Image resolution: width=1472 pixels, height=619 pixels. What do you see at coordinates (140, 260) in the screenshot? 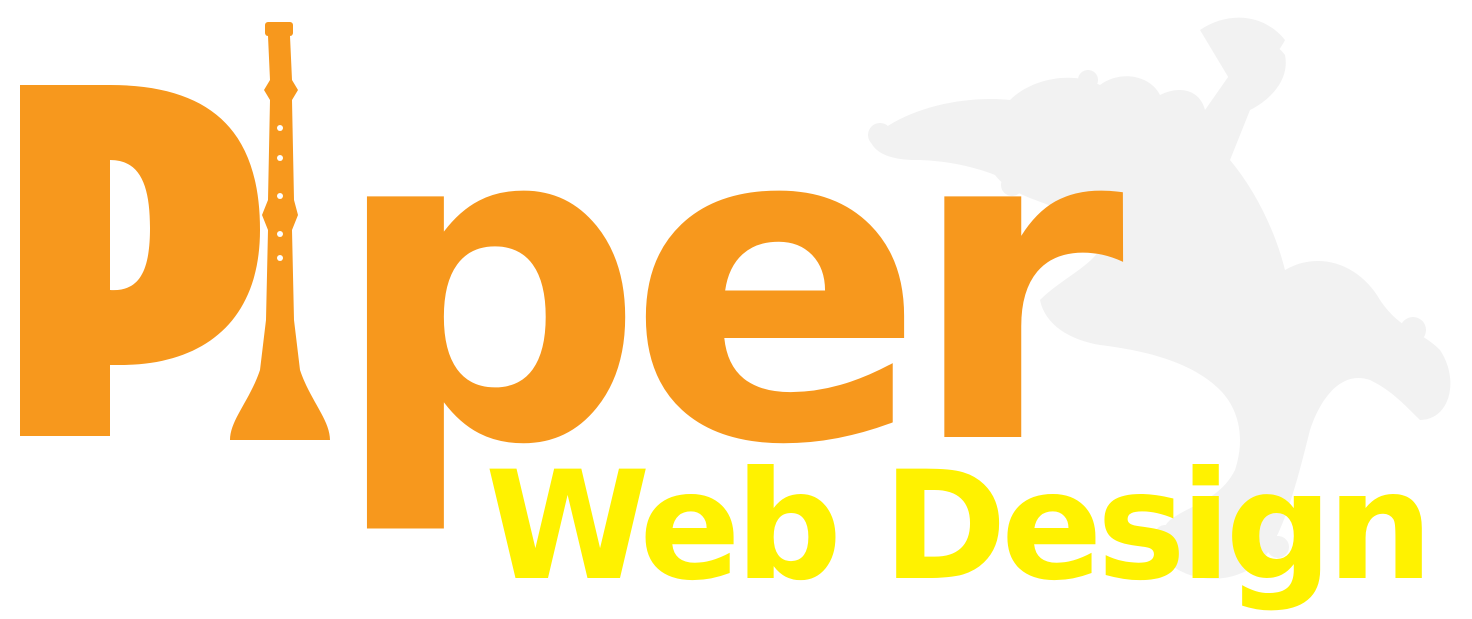
I see `letter-p` at bounding box center [140, 260].